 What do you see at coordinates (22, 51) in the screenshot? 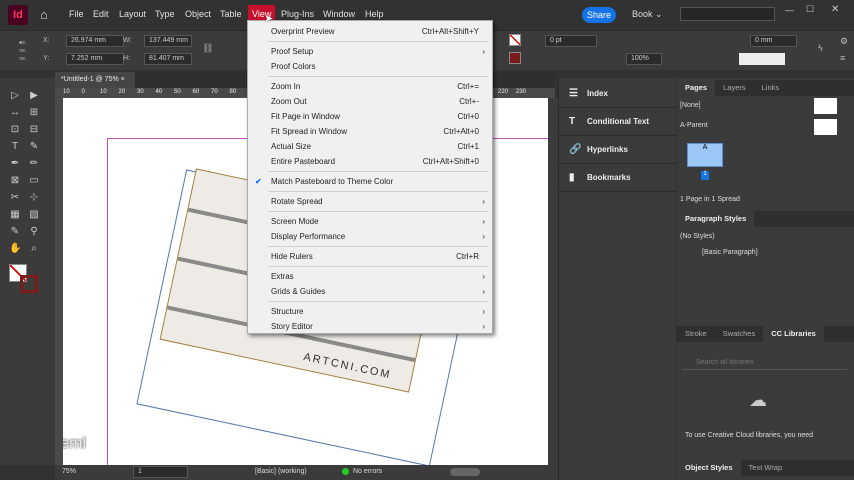
I see `reference-point-icon: ▪▫▫ ▫▫▫ ▫▫▫` at bounding box center [22, 51].